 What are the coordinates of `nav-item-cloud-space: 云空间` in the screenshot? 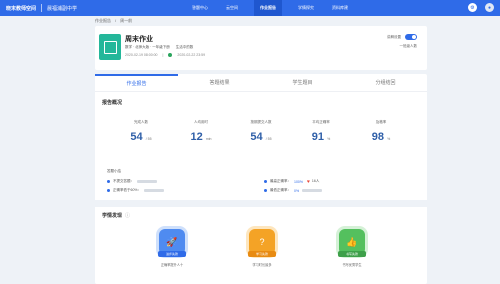 It's located at (232, 8).